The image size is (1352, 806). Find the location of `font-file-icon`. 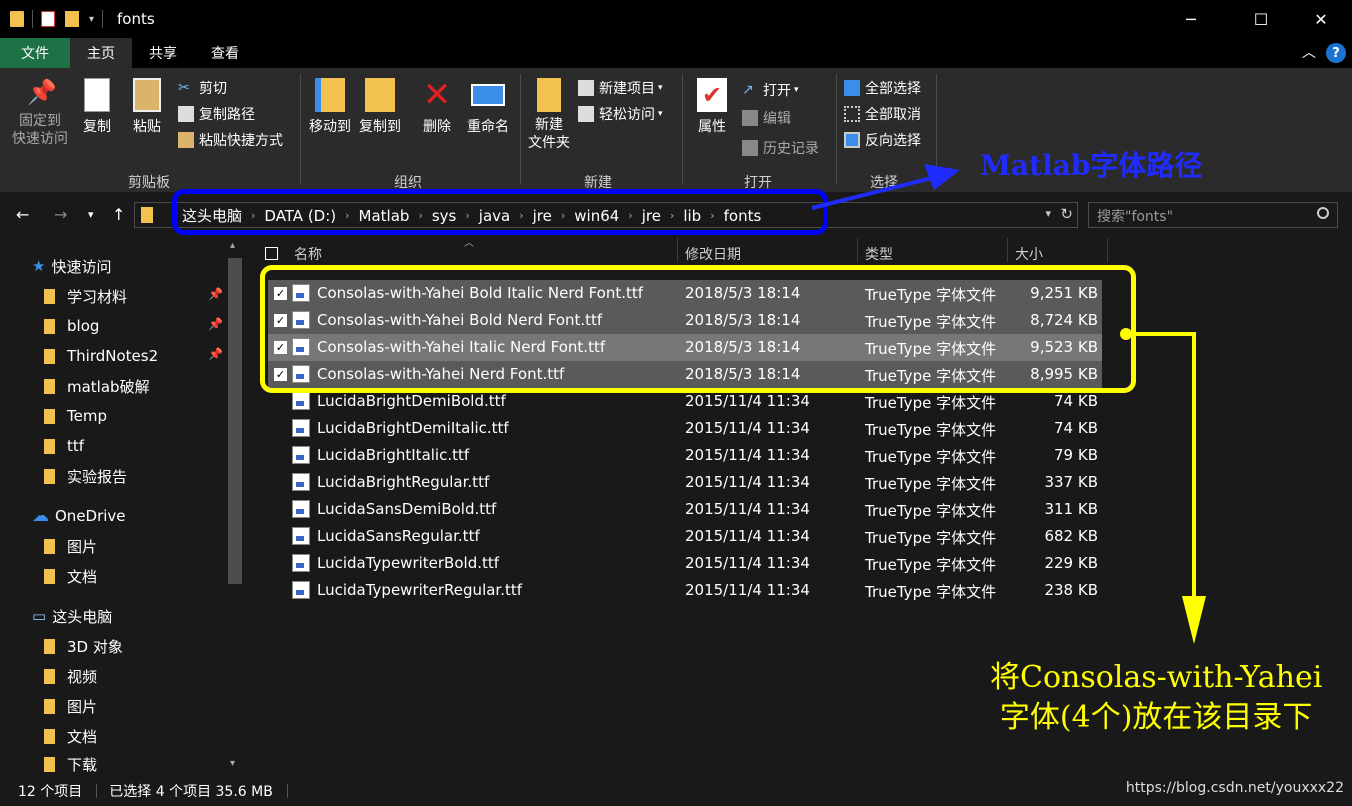

font-file-icon is located at coordinates (301, 563).